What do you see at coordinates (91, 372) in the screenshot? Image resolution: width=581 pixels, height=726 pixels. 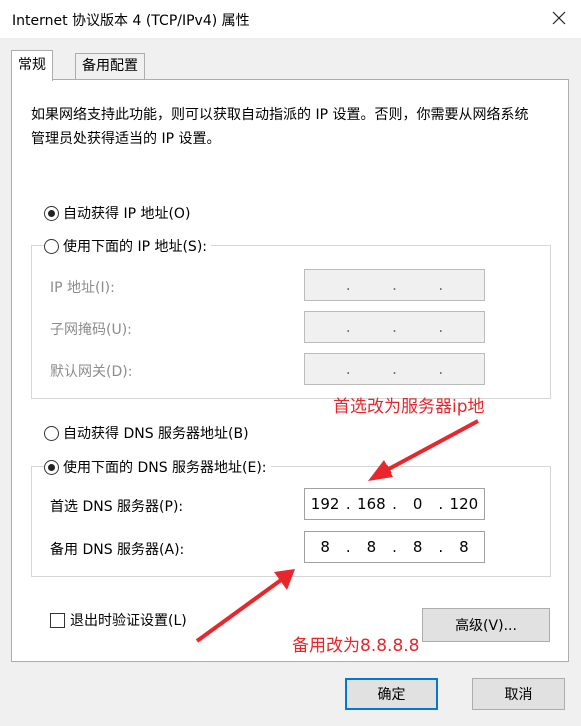 I see `default-gateway-label: 默认网关(D):` at bounding box center [91, 372].